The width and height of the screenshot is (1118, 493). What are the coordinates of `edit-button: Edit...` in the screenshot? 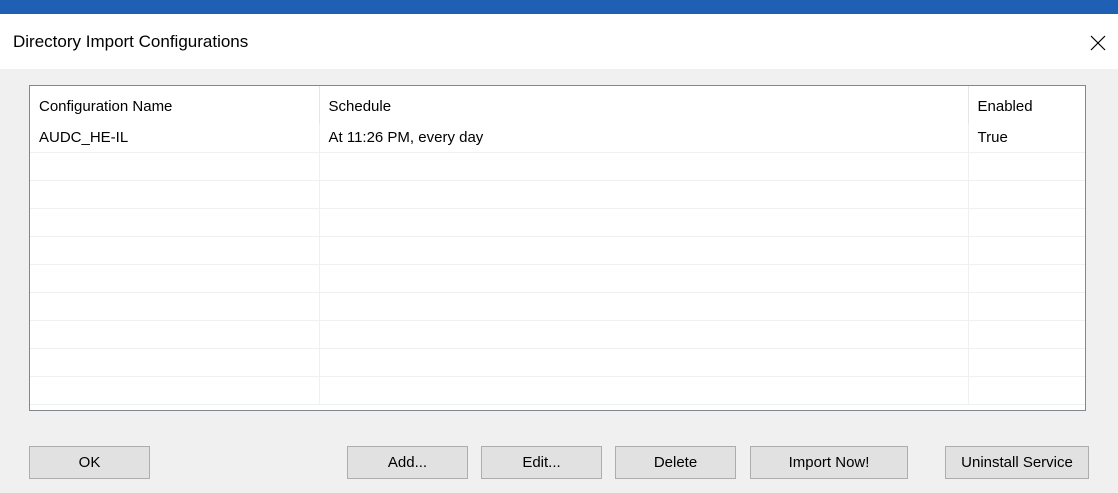 It's located at (541, 462).